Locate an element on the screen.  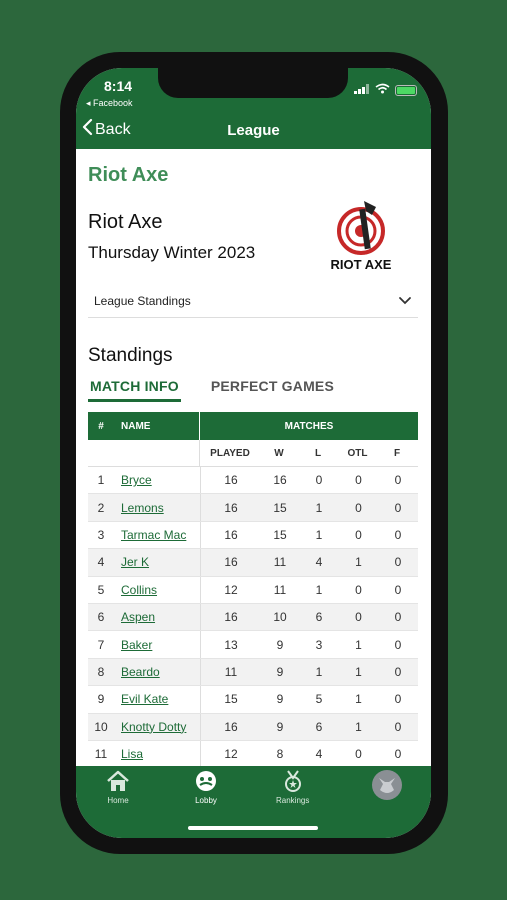
table-header-left: # NAME is located at coordinates (144, 426).